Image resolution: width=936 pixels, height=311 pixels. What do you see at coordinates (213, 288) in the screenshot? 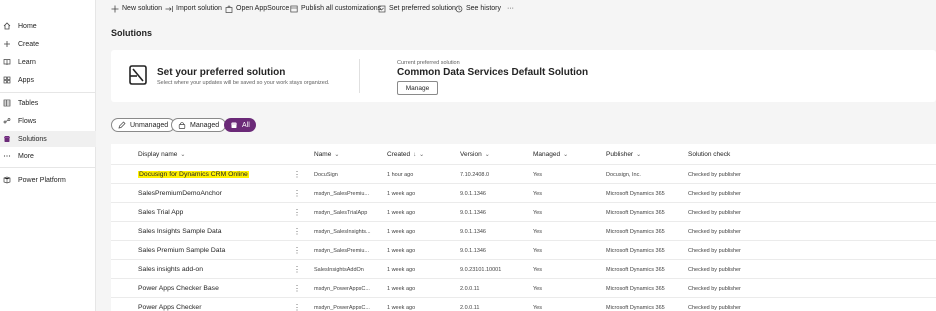
I see `cell-display-name: Power Apps Checker Base` at bounding box center [213, 288].